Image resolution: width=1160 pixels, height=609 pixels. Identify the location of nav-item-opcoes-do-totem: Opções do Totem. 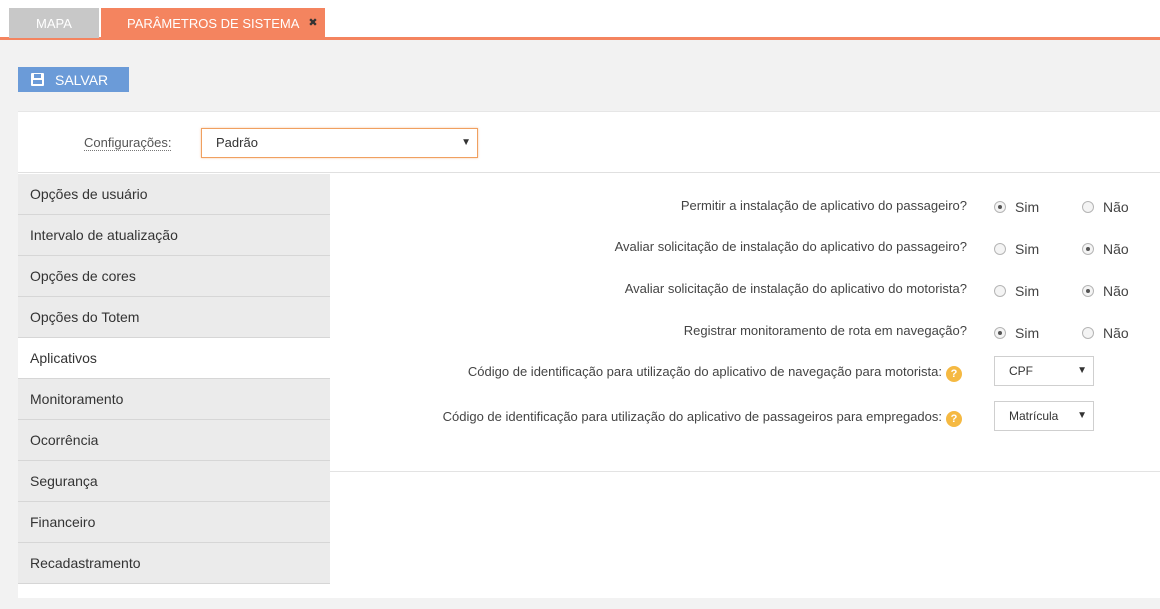
(174, 317).